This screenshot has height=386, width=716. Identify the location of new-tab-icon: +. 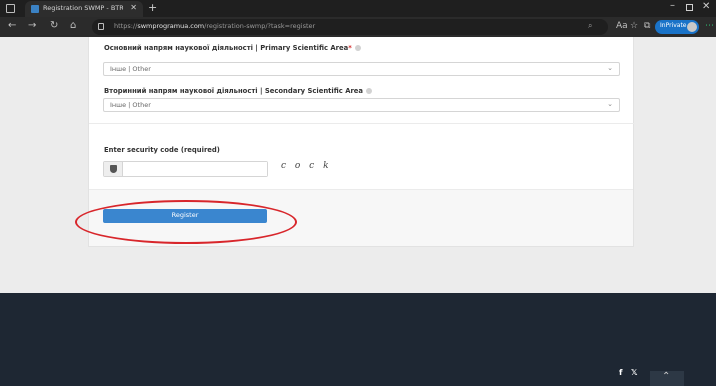
(152, 7).